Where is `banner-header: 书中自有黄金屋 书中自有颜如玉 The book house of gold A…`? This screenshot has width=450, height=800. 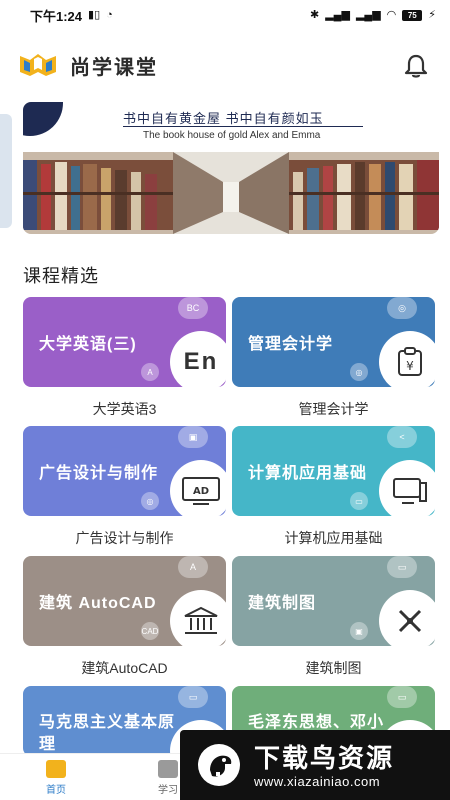 banner-header: 书中自有黄金屋 书中自有颜如玉 The book house of gold A… is located at coordinates (231, 127).